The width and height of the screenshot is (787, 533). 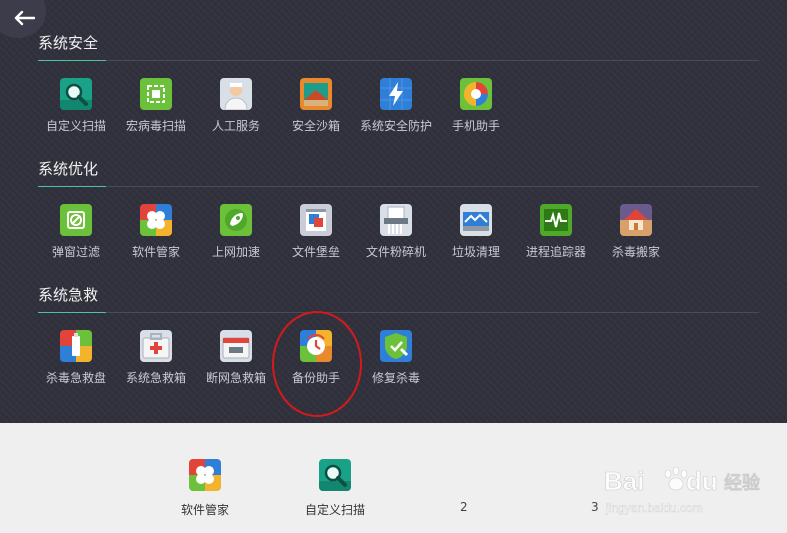 What do you see at coordinates (156, 346) in the screenshot?
I see `first-aid-kit-icon` at bounding box center [156, 346].